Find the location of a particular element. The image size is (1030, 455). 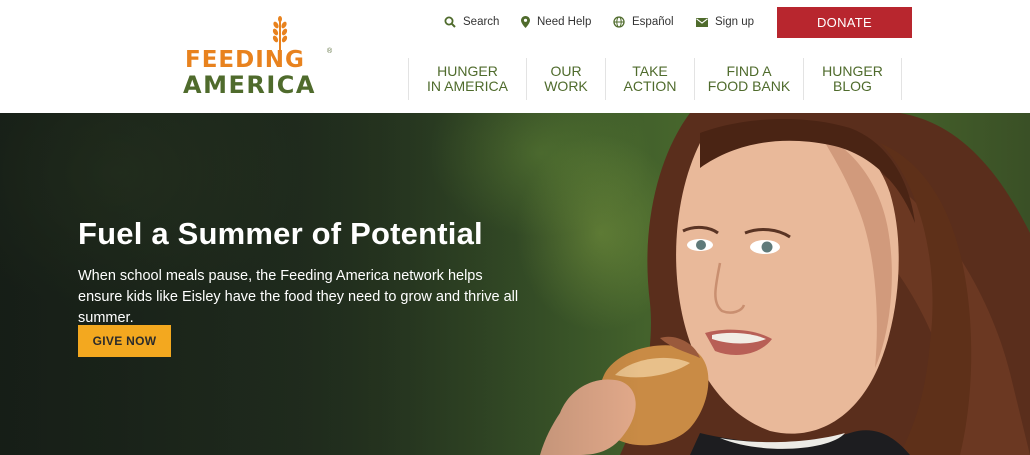

feeding-america-logo: FEEDING ® AMERICA is located at coordinates (258, 58).